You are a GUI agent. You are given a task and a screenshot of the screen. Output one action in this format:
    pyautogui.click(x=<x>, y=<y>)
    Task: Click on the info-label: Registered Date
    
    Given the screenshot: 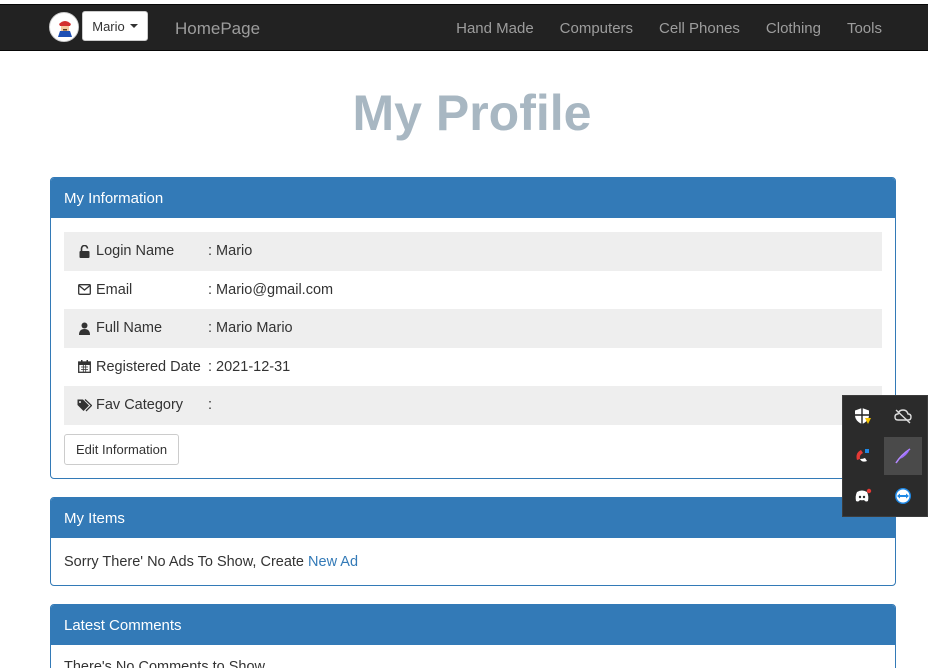 What is the action you would take?
    pyautogui.click(x=148, y=366)
    